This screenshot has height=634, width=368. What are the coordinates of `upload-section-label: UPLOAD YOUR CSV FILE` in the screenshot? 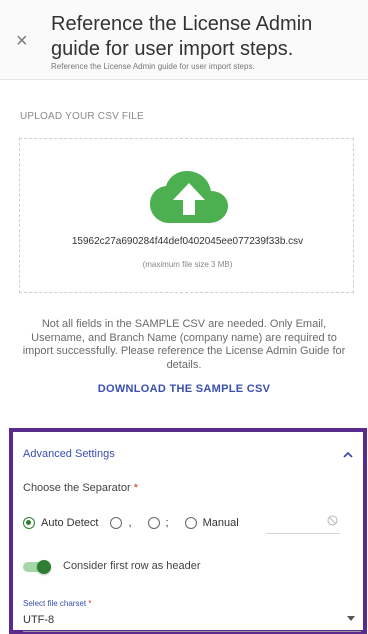 It's located at (82, 116).